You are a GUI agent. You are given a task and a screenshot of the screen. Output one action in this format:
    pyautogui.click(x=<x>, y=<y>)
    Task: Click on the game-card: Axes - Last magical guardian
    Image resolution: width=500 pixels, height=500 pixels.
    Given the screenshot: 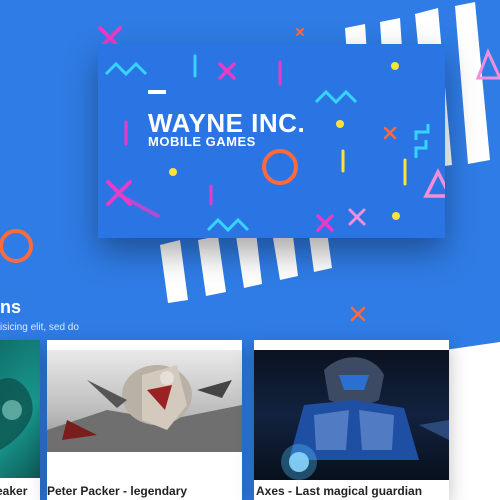 What is the action you would take?
    pyautogui.click(x=351, y=420)
    